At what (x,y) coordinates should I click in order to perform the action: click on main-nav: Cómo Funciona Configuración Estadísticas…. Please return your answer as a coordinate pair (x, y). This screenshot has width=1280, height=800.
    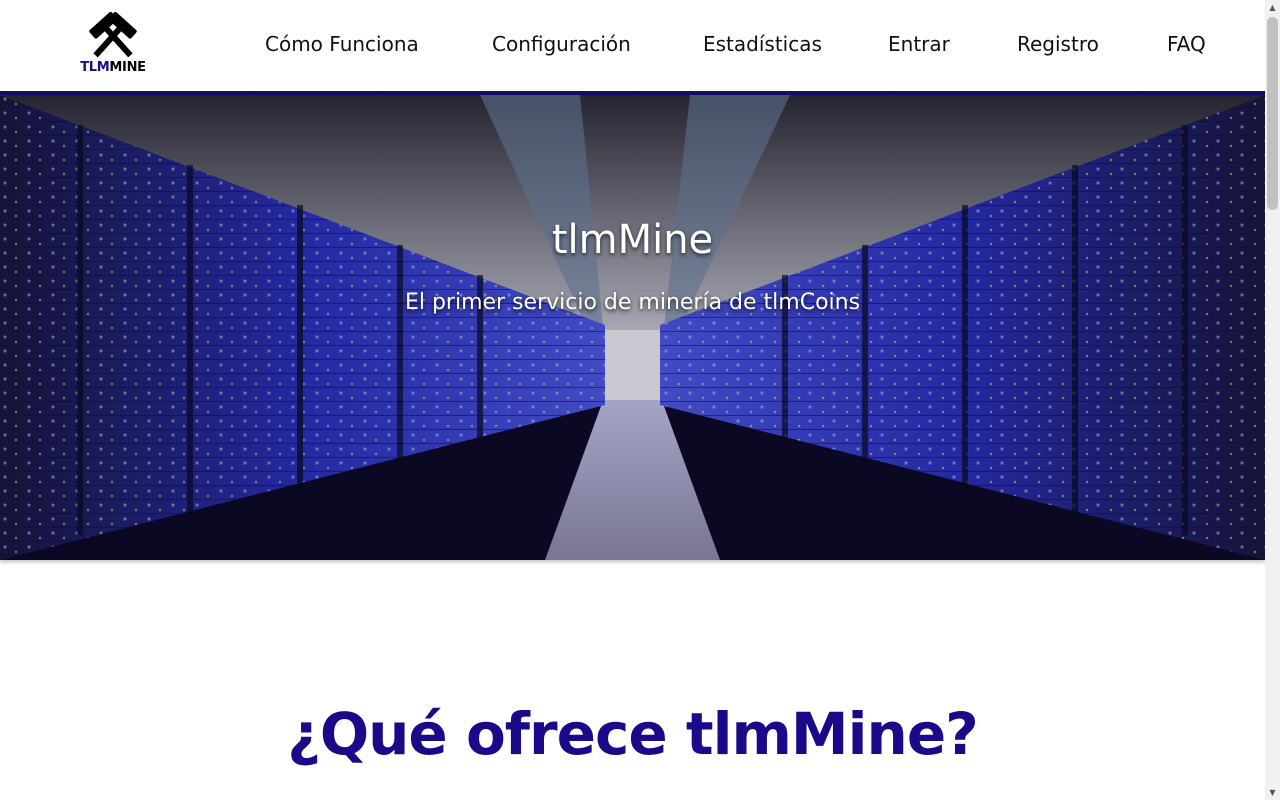
    Looking at the image, I should click on (632, 45).